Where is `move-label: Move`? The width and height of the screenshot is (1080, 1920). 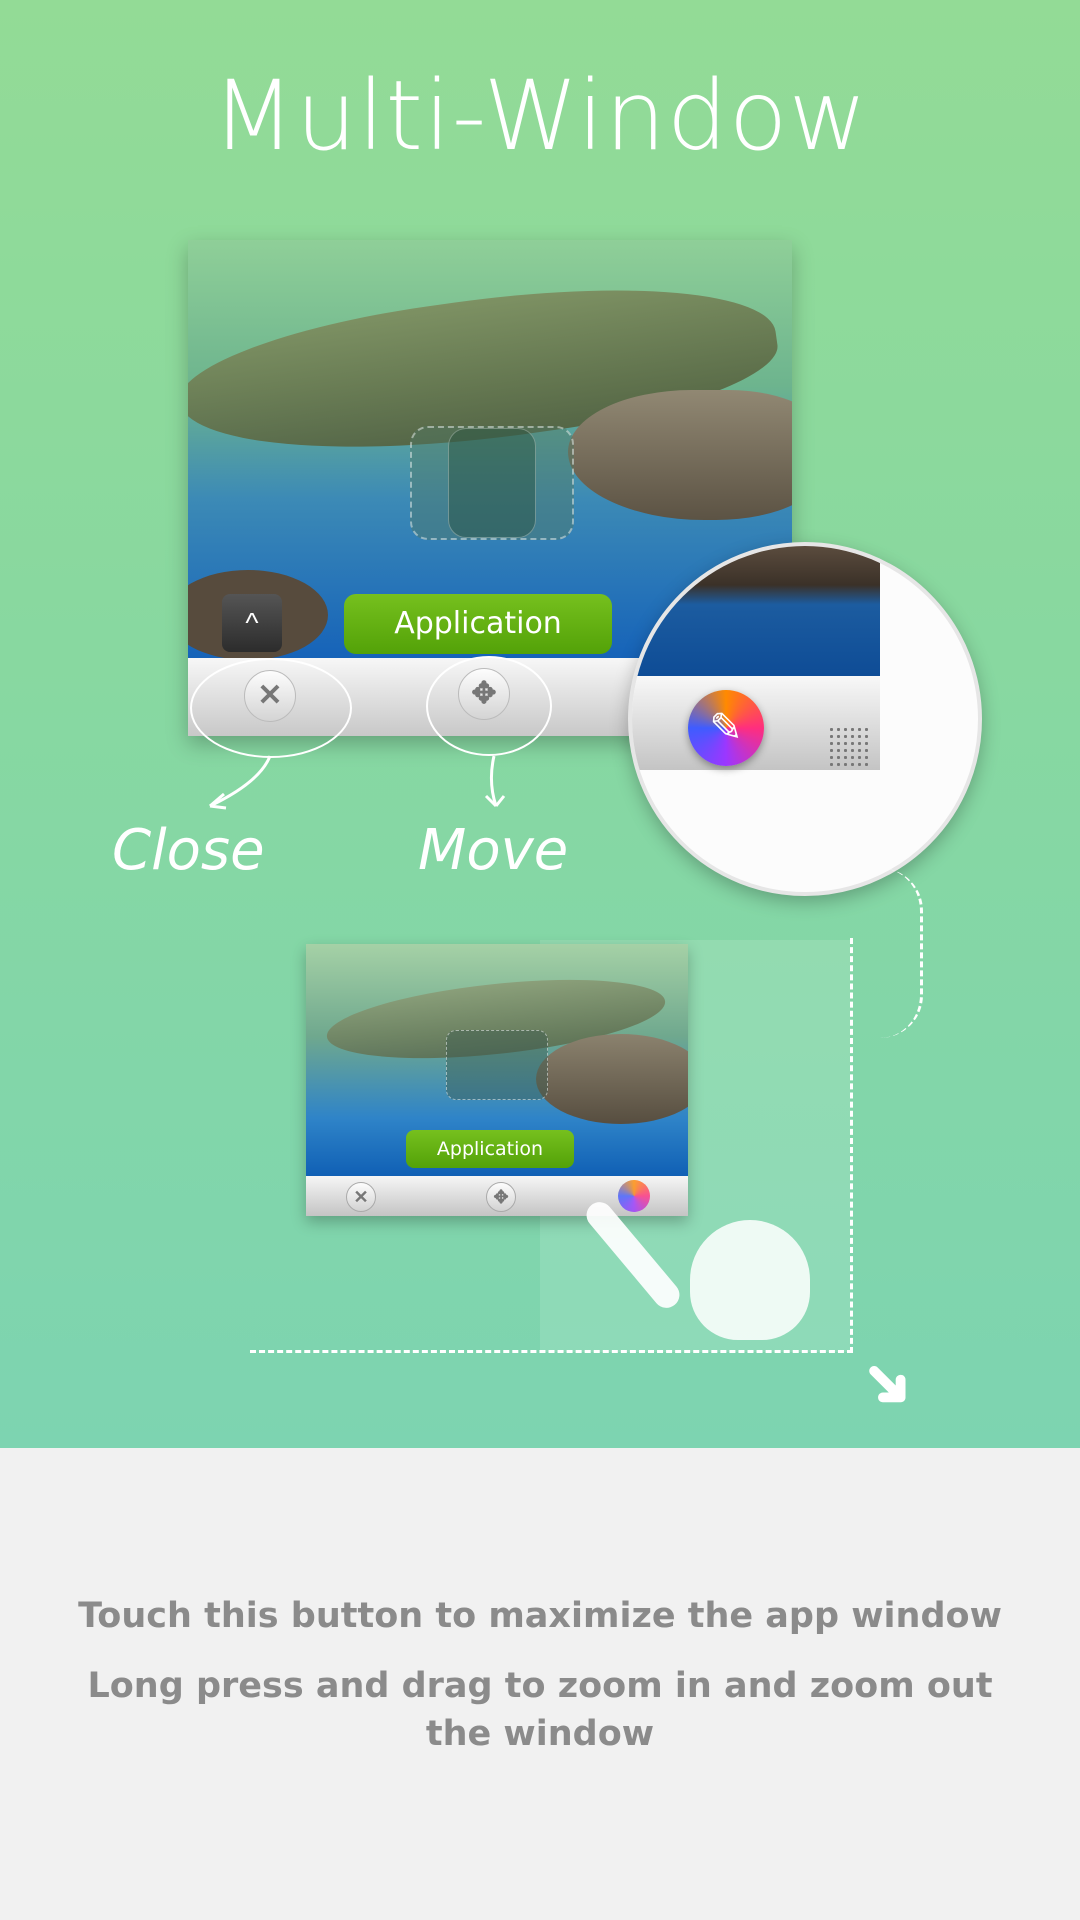
move-label: Move is located at coordinates (493, 850).